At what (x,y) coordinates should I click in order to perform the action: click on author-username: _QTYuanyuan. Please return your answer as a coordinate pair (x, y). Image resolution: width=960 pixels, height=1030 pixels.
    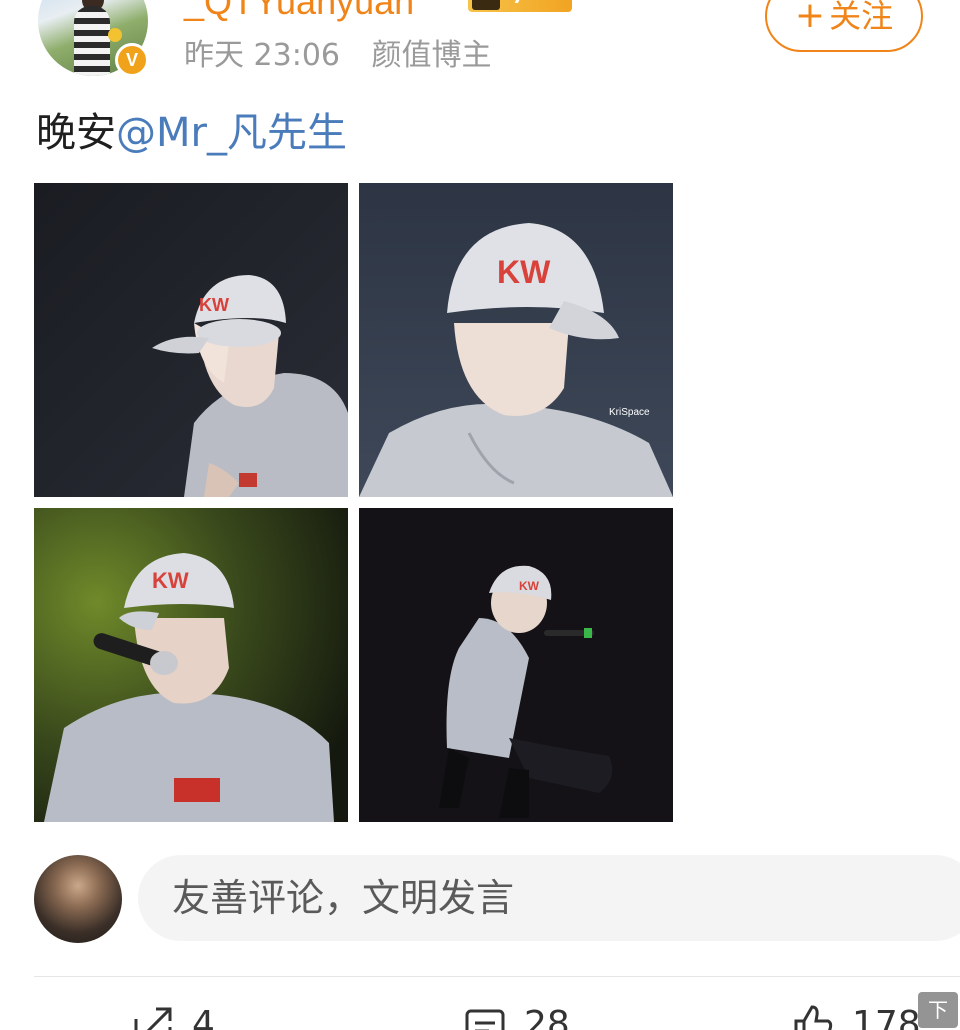
    Looking at the image, I should click on (299, 11).